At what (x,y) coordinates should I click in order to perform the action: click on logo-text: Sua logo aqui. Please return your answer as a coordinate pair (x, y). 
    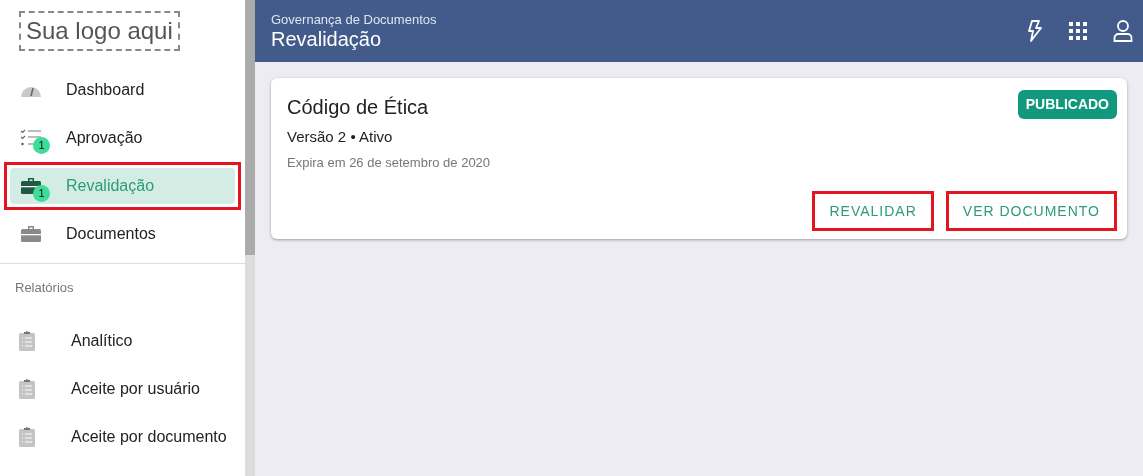
    Looking at the image, I should click on (99, 31).